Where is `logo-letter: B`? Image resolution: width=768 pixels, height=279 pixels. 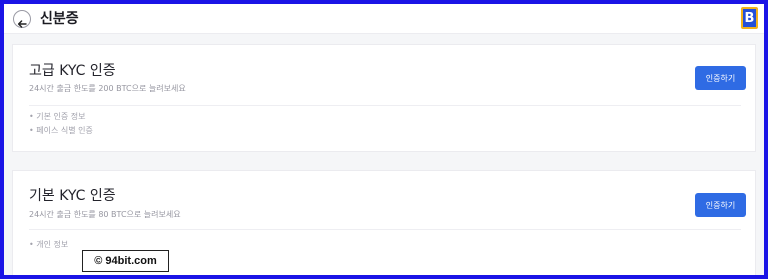 logo-letter: B is located at coordinates (749, 18).